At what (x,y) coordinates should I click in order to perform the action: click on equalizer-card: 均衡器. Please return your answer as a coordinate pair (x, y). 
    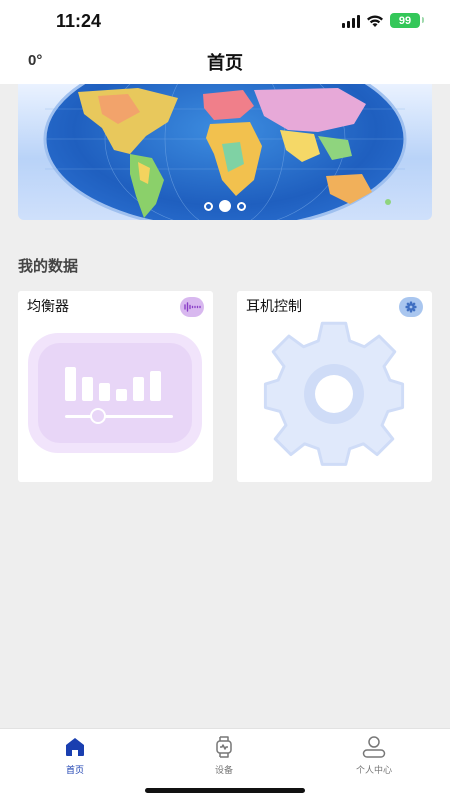
    Looking at the image, I should click on (115, 386).